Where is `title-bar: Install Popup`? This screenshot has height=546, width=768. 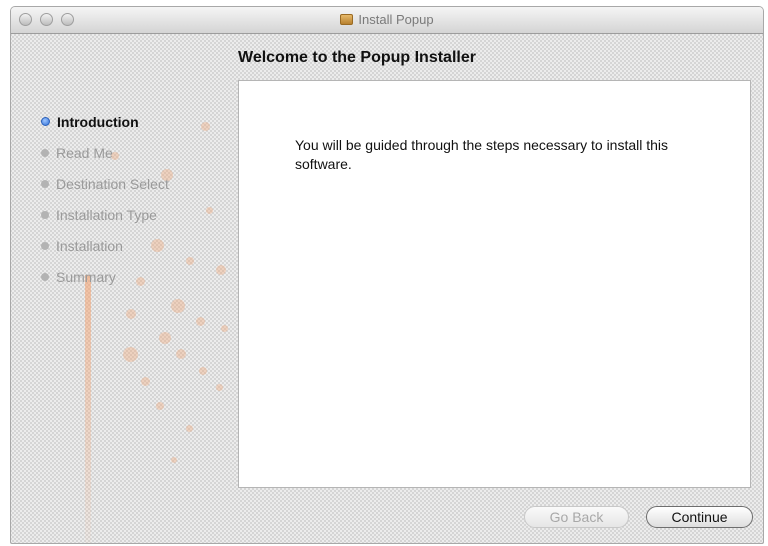 title-bar: Install Popup is located at coordinates (387, 20).